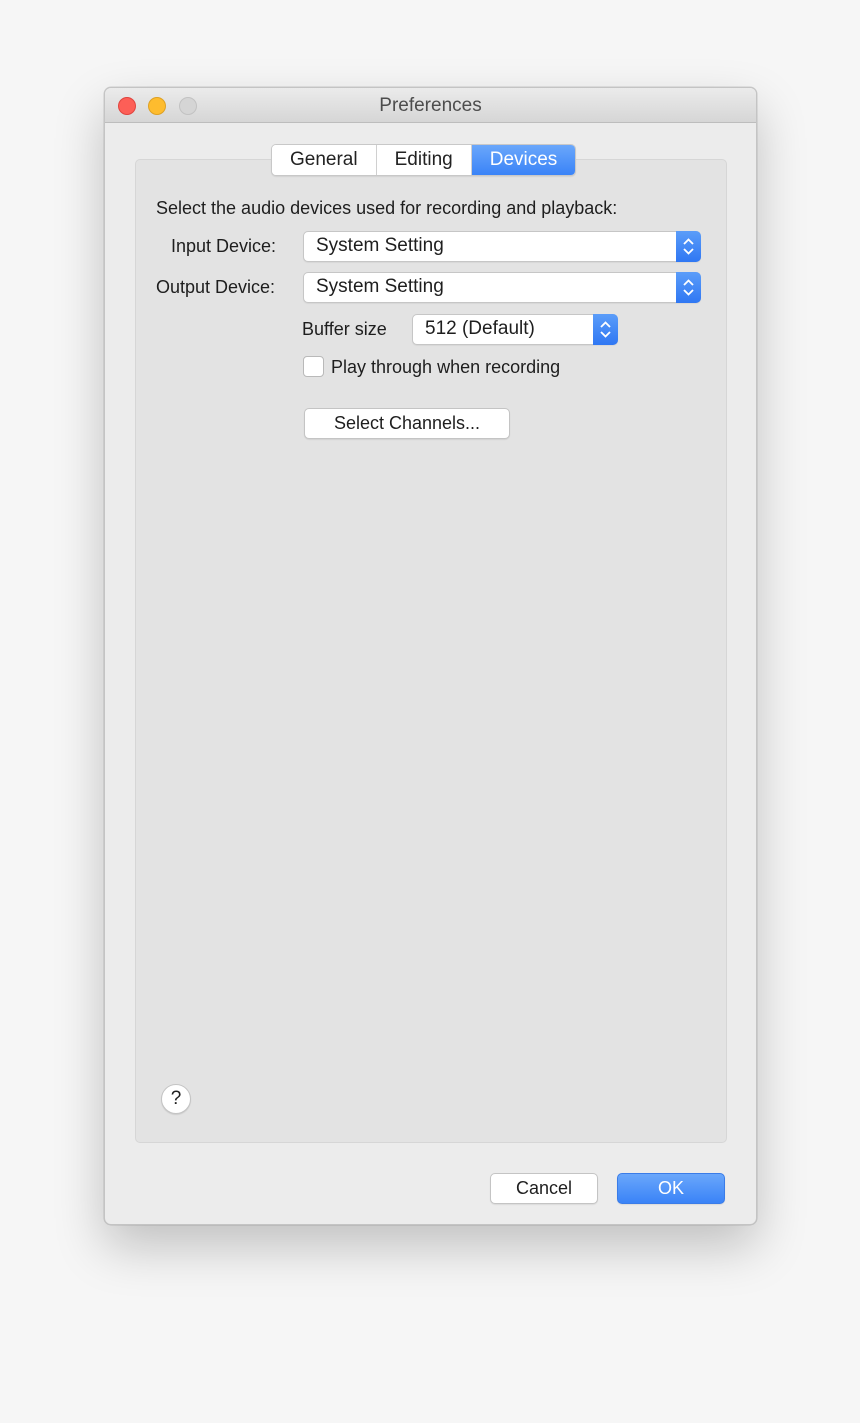 This screenshot has width=860, height=1423. I want to click on output-device-select: System Setting, so click(502, 287).